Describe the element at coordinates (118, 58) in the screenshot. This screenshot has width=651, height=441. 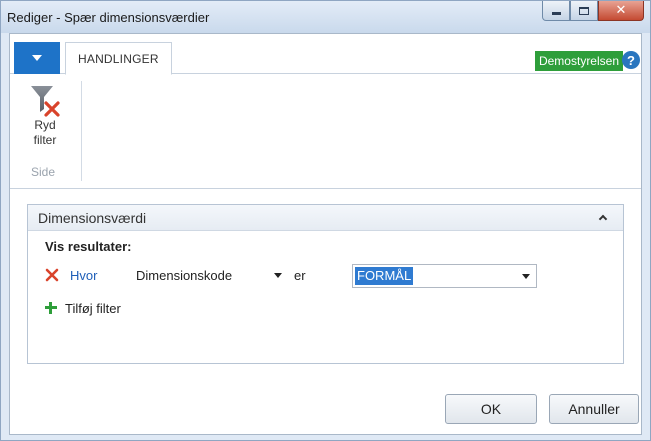
I see `tab-handlinger: HANDLINGER` at that location.